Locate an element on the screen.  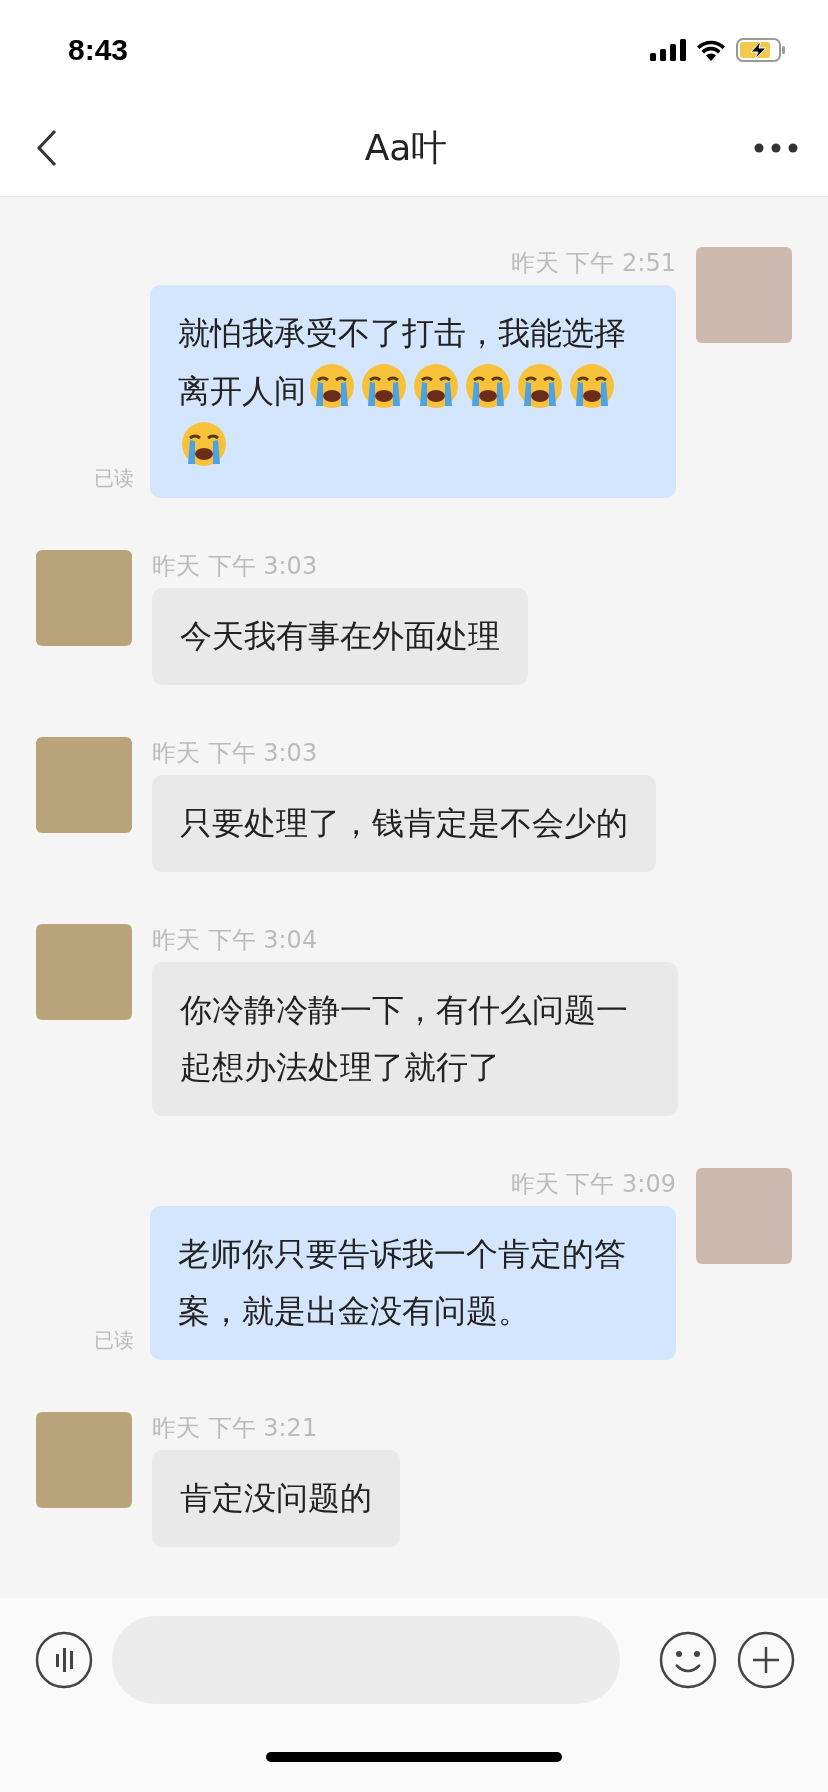
message-text: 只要处理了，钱肯定是不会少的 is located at coordinates (404, 823).